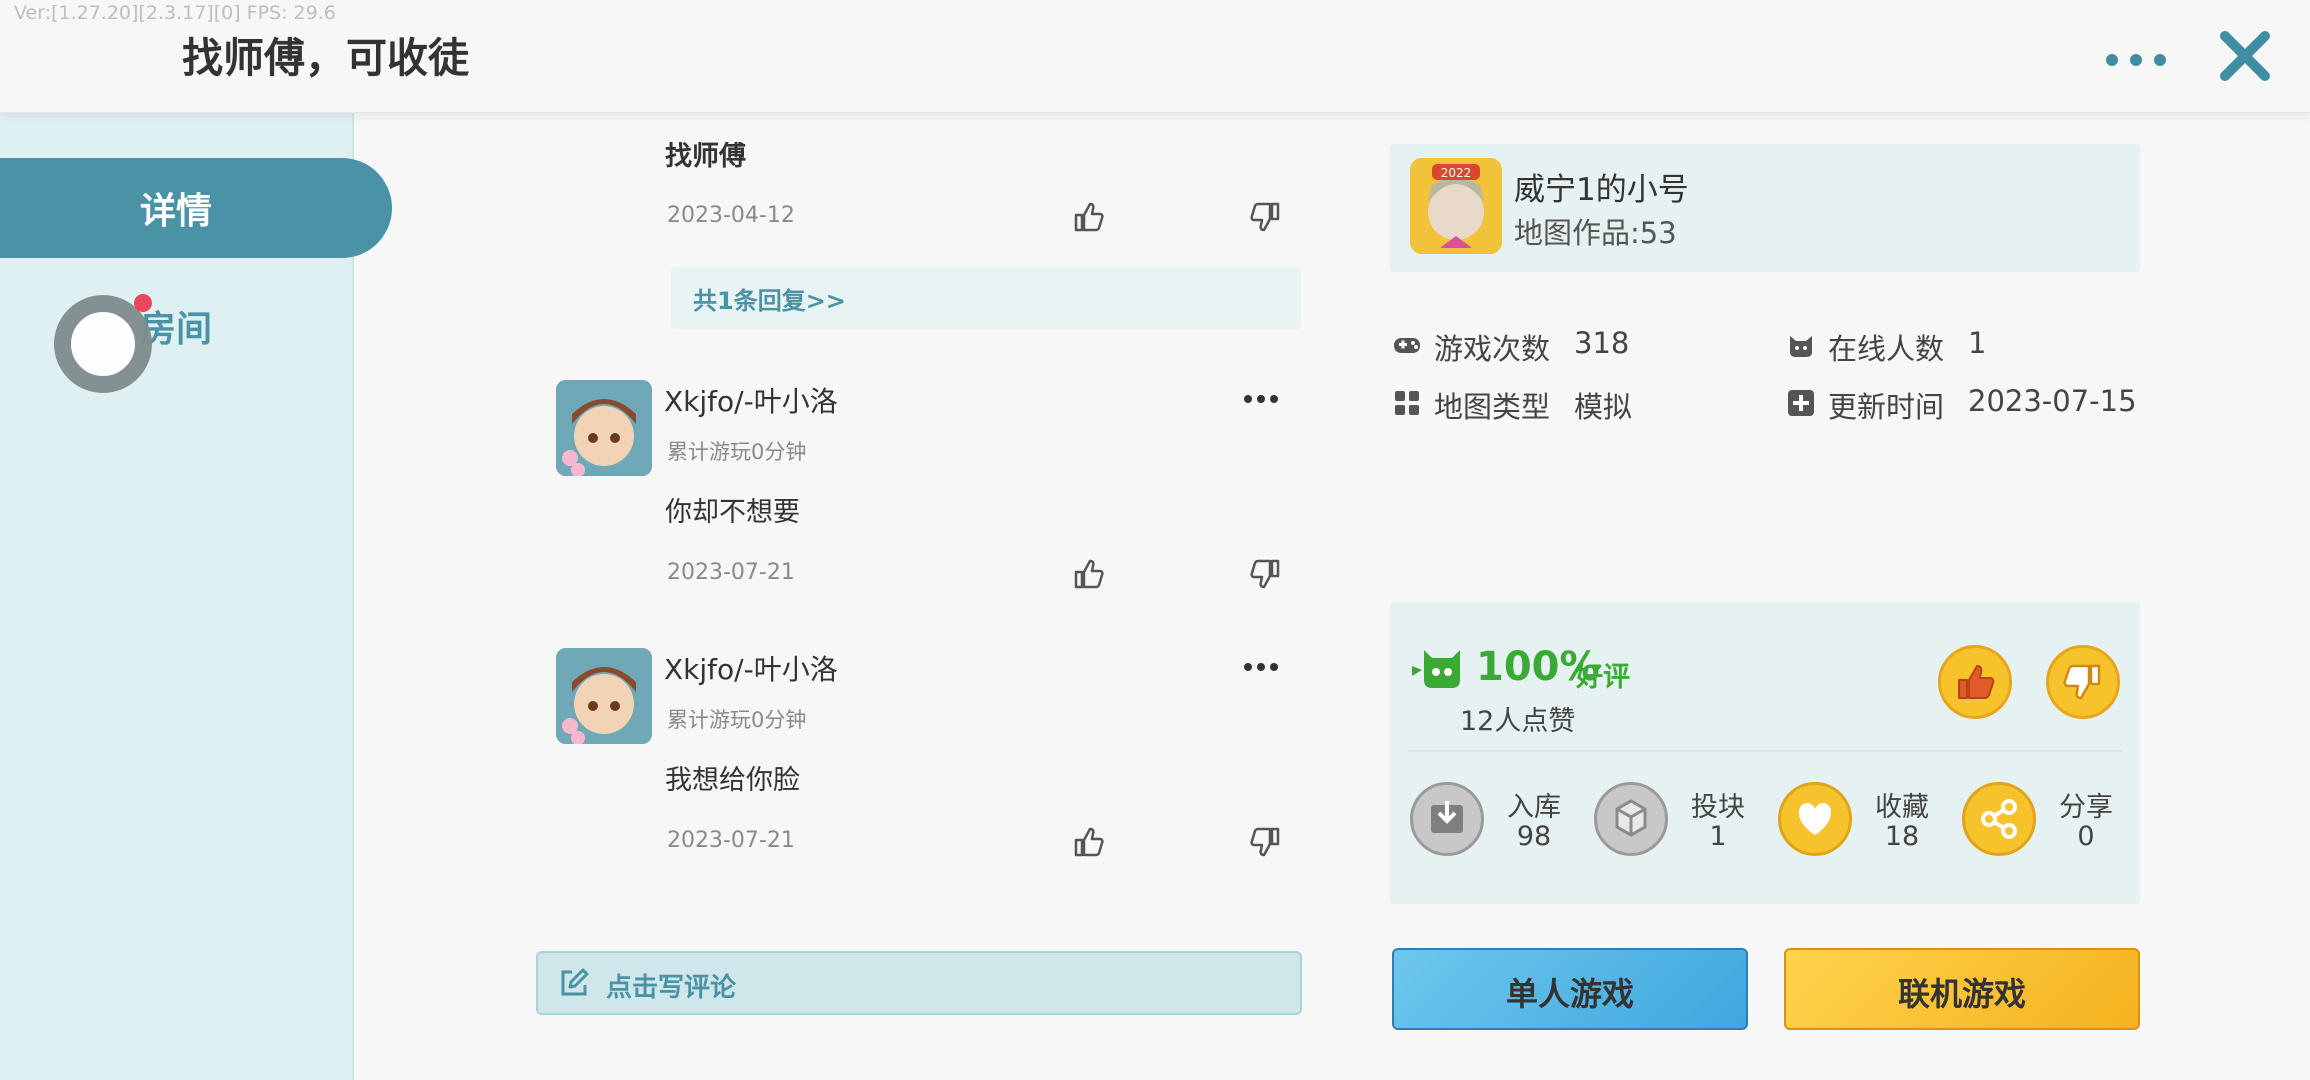 This screenshot has height=1080, width=2310. Describe the element at coordinates (1718, 807) in the screenshot. I see `action-label: 投块` at that location.